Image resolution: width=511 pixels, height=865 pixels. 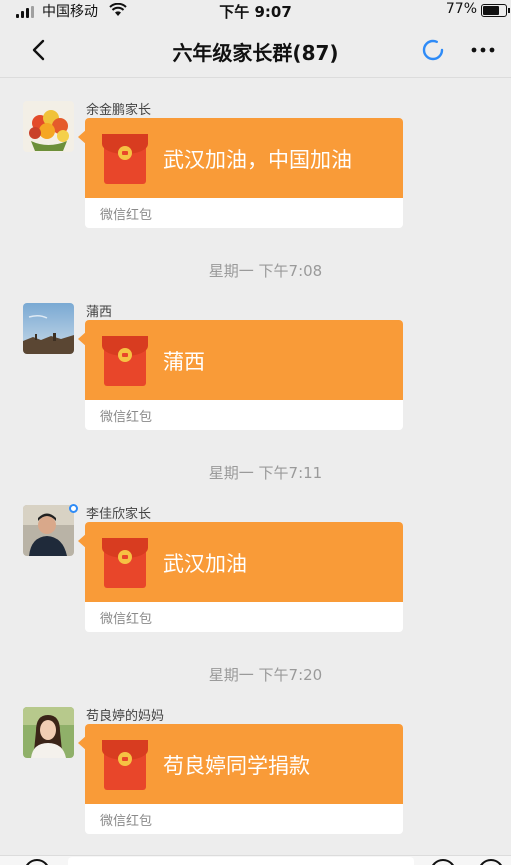 I want to click on status-bar: 中国移动 下午 9:07 77%, so click(x=255, y=11).